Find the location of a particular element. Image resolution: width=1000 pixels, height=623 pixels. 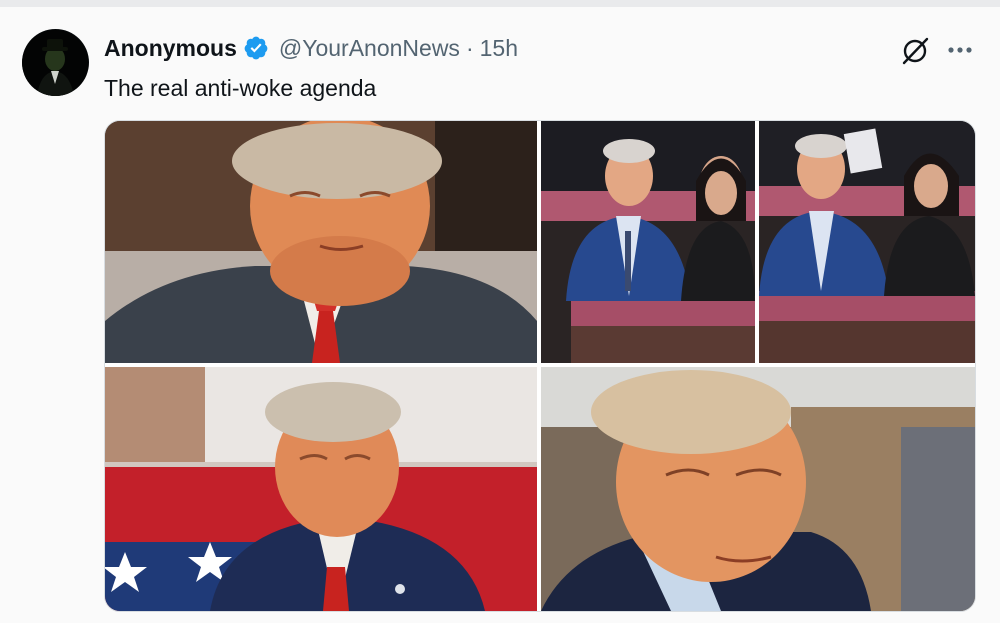

tweet-header: Anonymous @YourAnonNews · 15h is located at coordinates (311, 48).